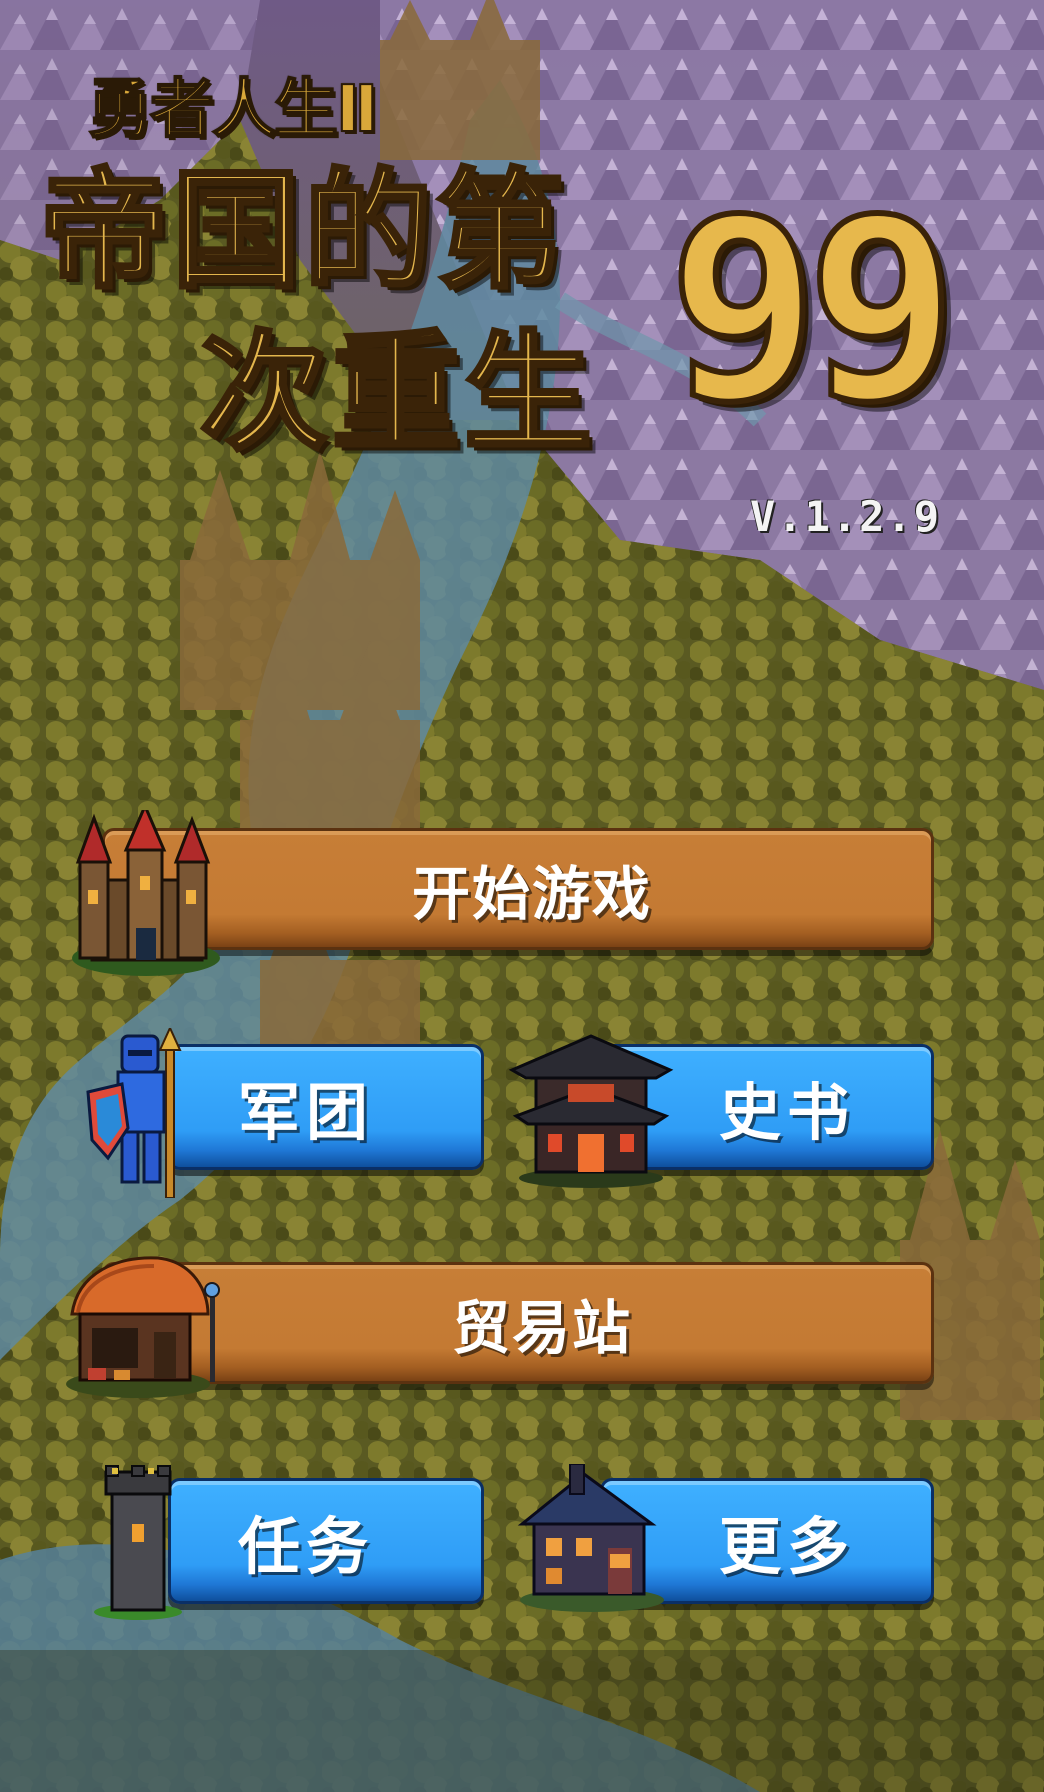 This screenshot has height=1792, width=1044. I want to click on legion-button: 军团, so click(326, 1107).